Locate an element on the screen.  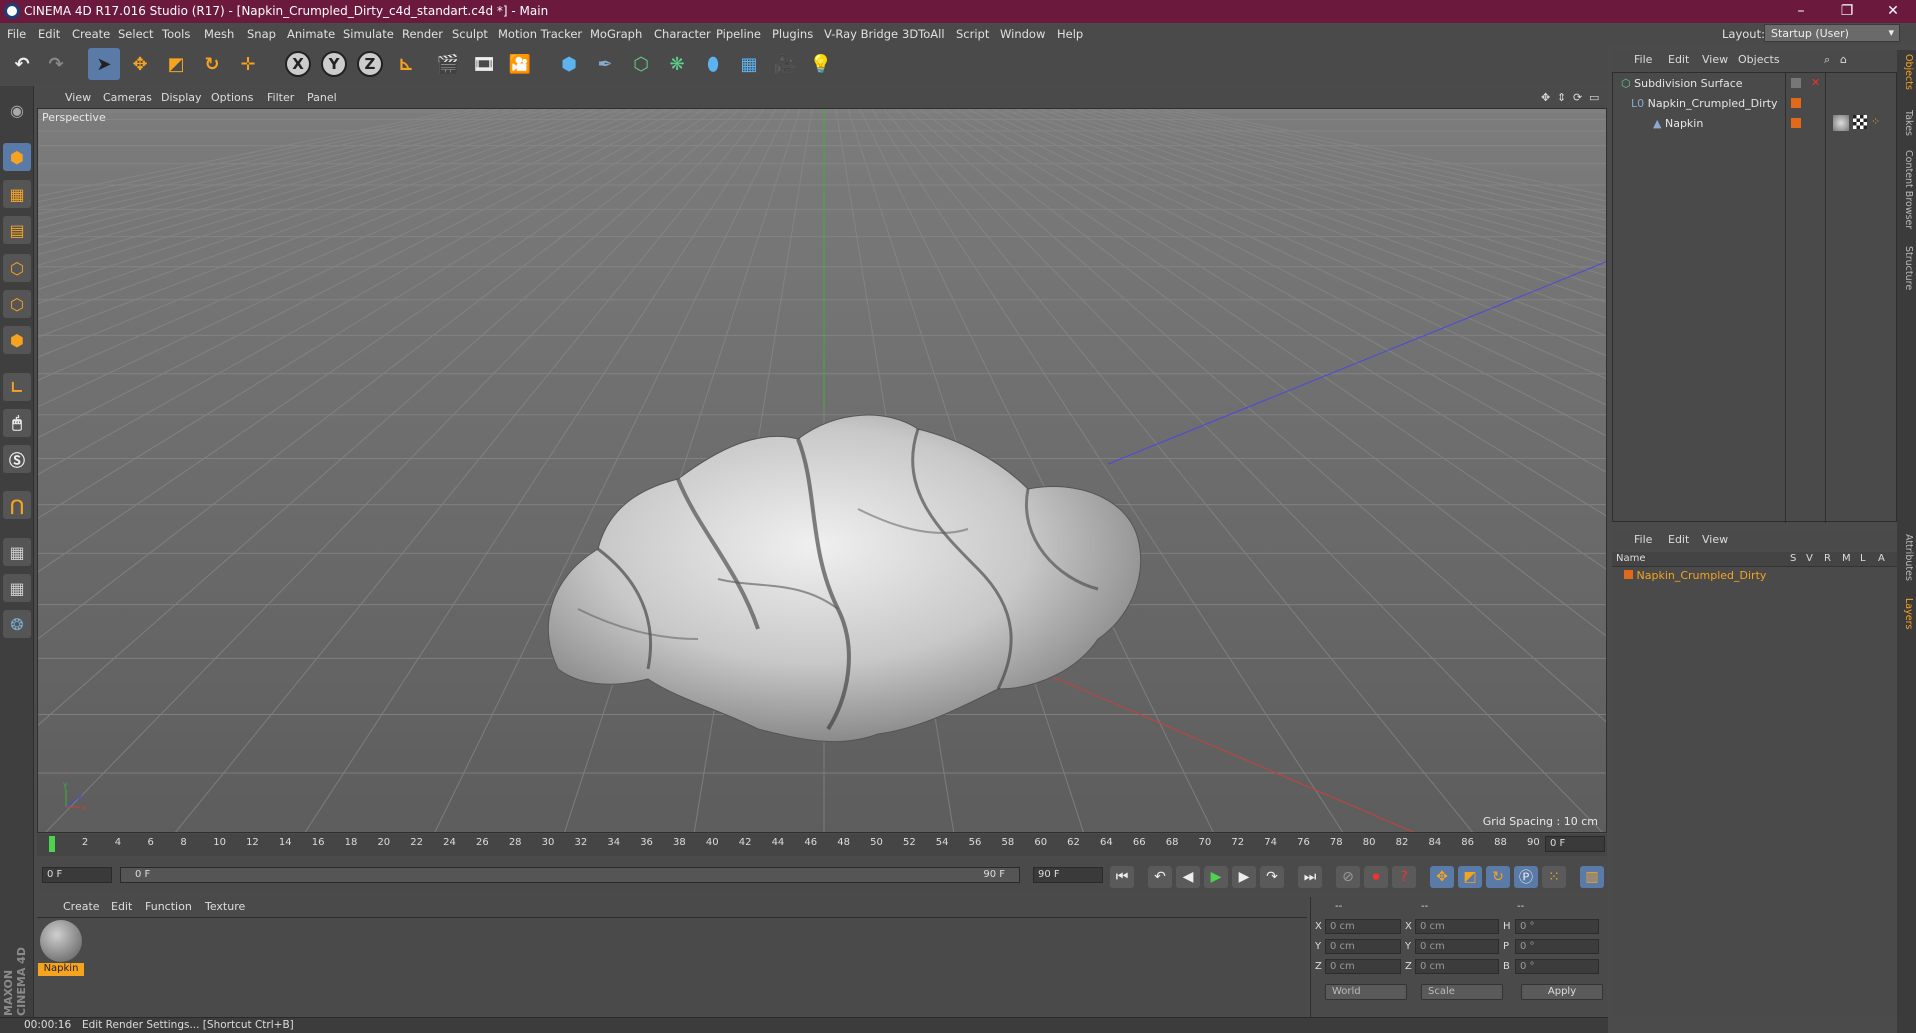
rot-p-field: 0 ° is located at coordinates (1557, 946).